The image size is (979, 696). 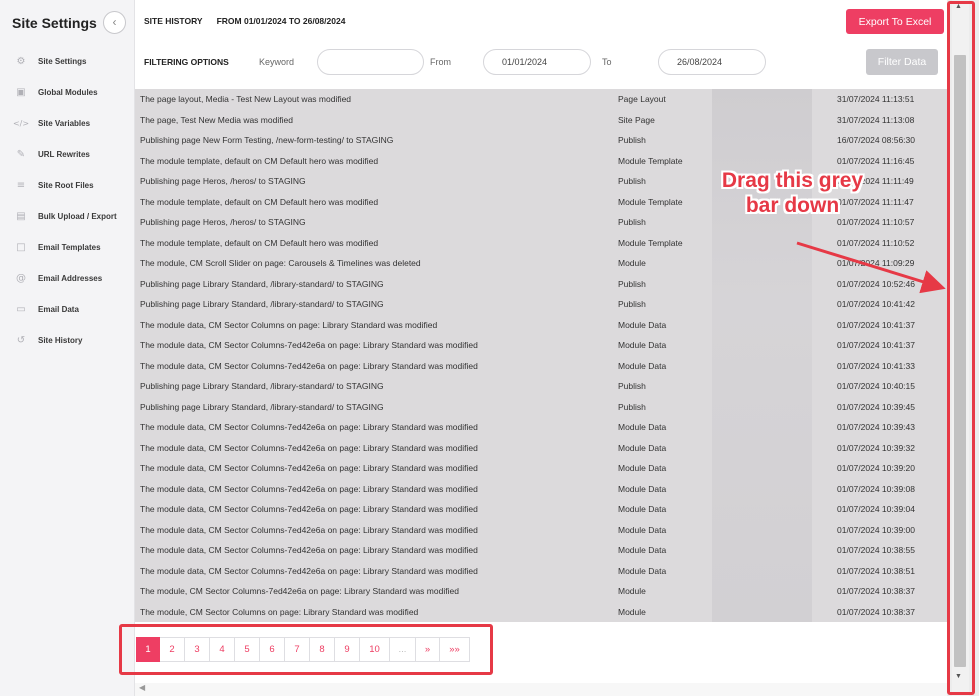 What do you see at coordinates (876, 509) in the screenshot?
I see `date-cell: 01/07/2024 10:39:04` at bounding box center [876, 509].